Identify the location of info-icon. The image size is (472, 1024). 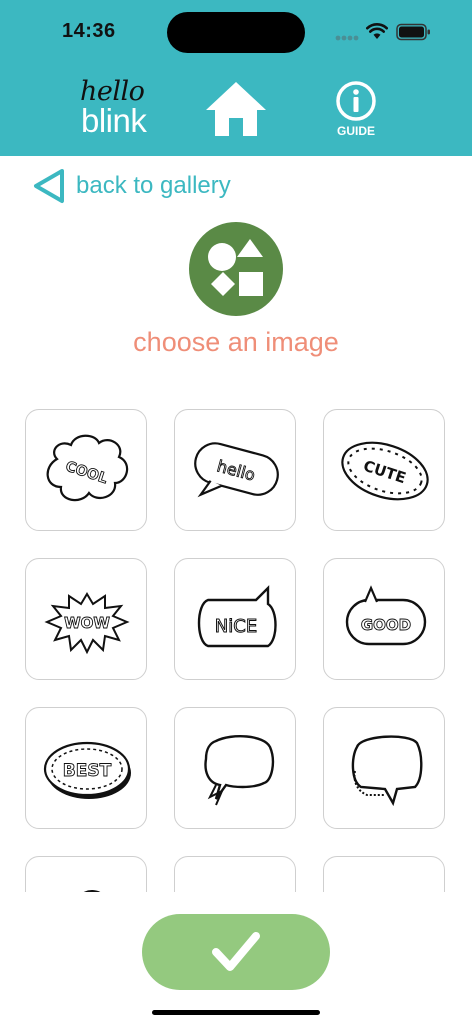
(356, 101).